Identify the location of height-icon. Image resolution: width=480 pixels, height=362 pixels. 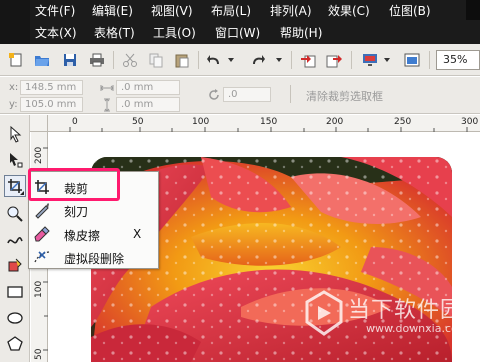
(107, 105).